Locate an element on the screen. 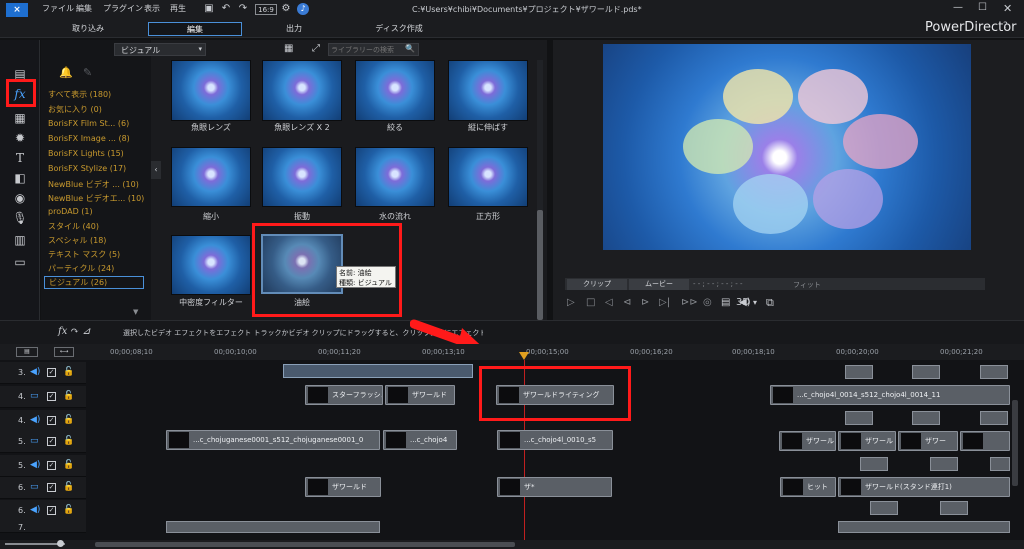  menu-file: ファイル is located at coordinates (58, 8).